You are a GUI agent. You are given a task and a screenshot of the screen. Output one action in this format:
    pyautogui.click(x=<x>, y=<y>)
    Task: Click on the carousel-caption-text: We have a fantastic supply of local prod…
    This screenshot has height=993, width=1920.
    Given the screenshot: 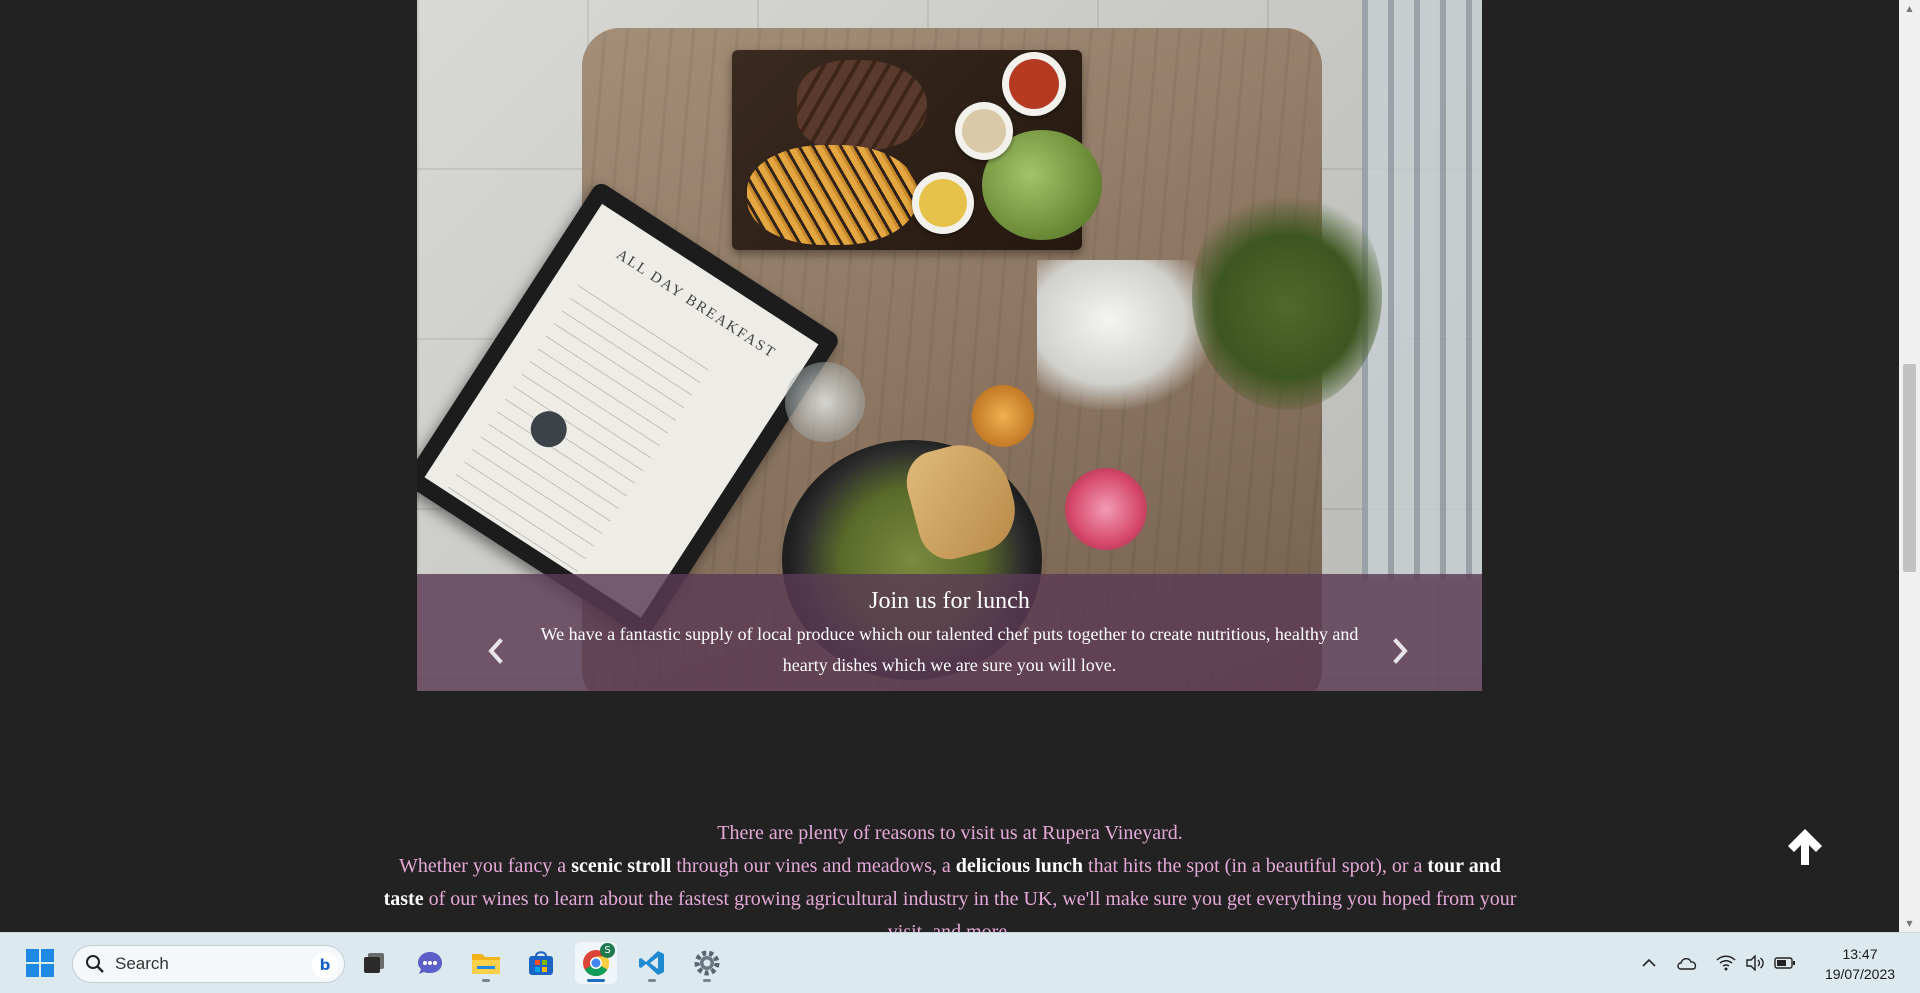 What is the action you would take?
    pyautogui.click(x=949, y=649)
    